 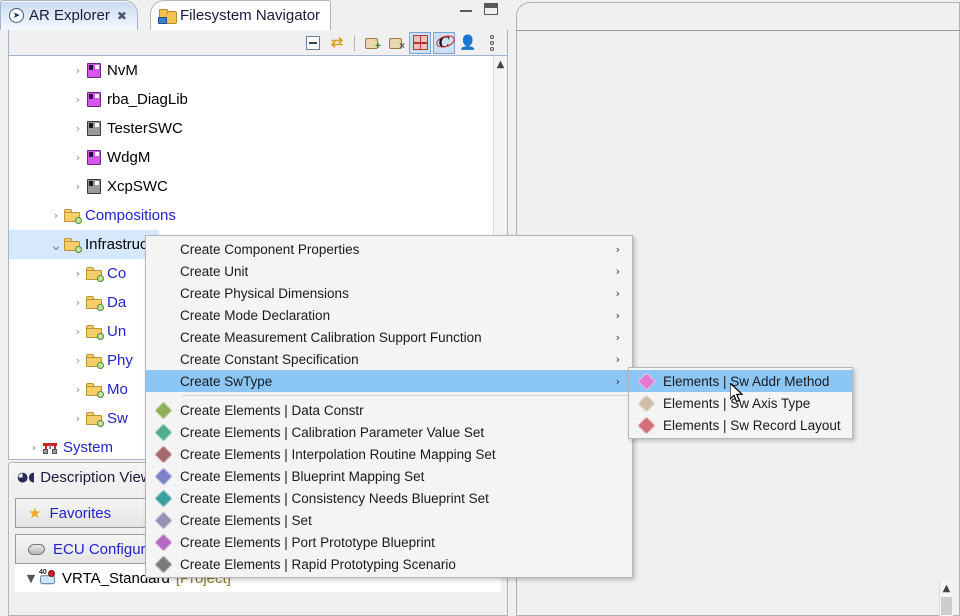 I want to click on menu-item-create-elements-data-constr: Create Elements | Data Constr, so click(x=389, y=410).